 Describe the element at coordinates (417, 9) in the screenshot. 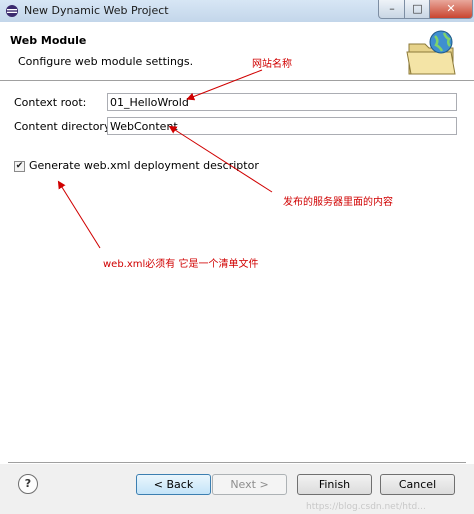

I see `maximize-button: □` at that location.